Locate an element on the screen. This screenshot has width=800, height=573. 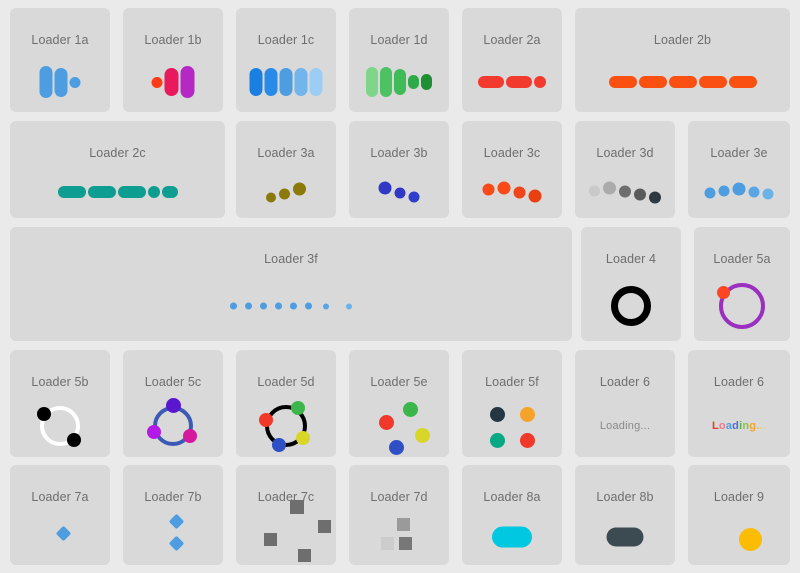
loader-card-title: Loader 2a is located at coordinates (512, 40).